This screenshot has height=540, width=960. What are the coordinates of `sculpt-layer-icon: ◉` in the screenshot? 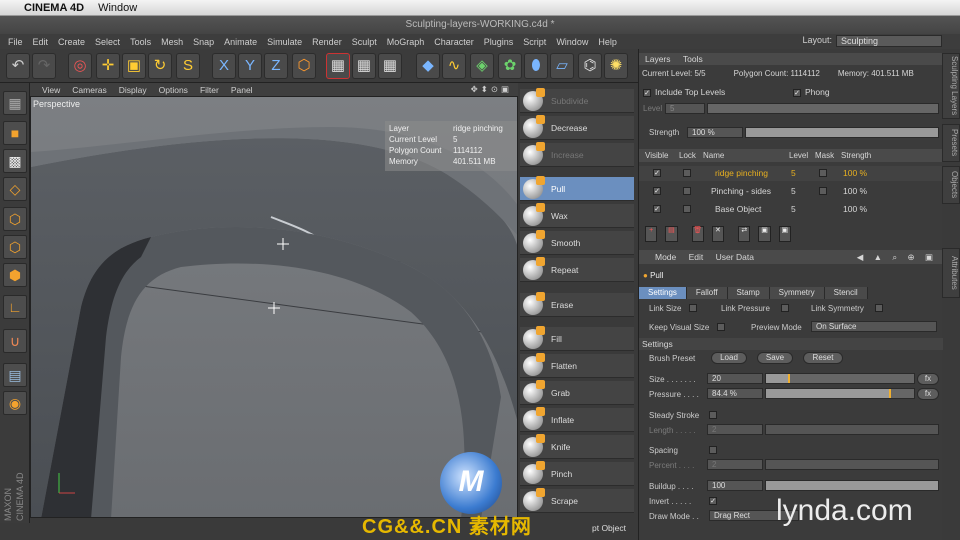 It's located at (15, 403).